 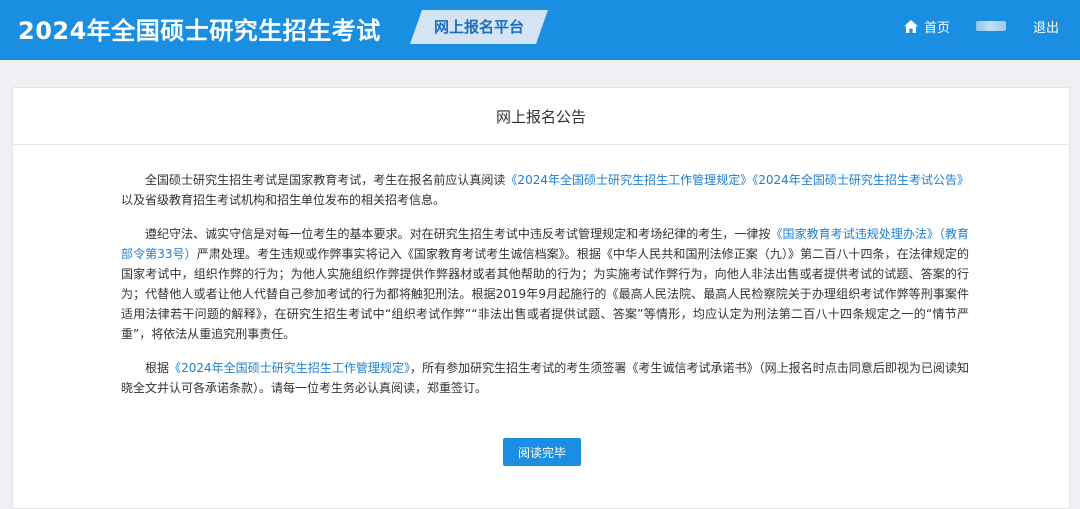 I want to click on link-exam-announcement: 《2024年全国硕士研究生招生考试公告》, so click(x=860, y=180).